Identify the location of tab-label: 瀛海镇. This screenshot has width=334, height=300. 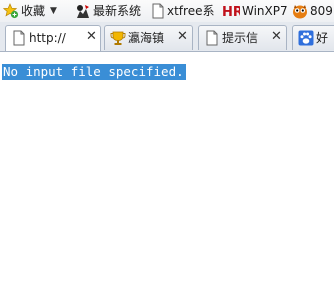
(146, 38).